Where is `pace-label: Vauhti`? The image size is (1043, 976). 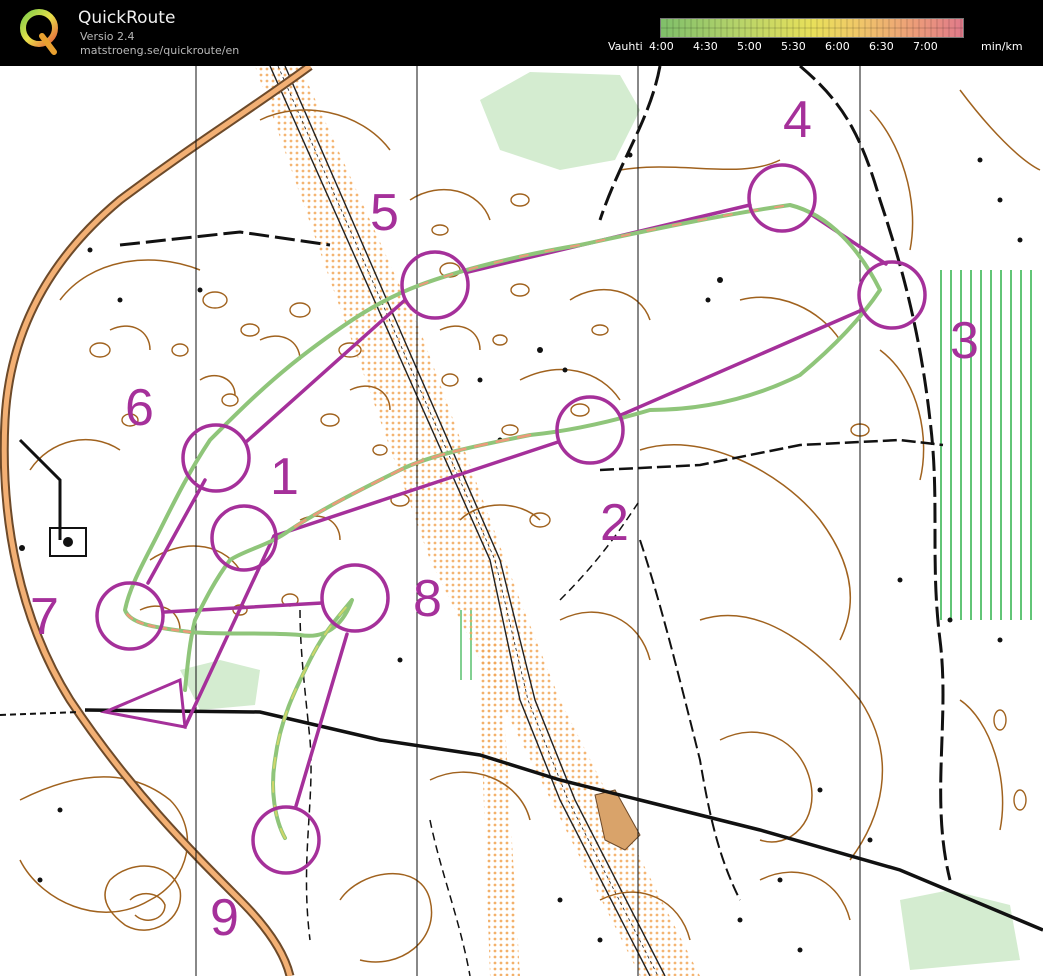
pace-label: Vauhti is located at coordinates (625, 46).